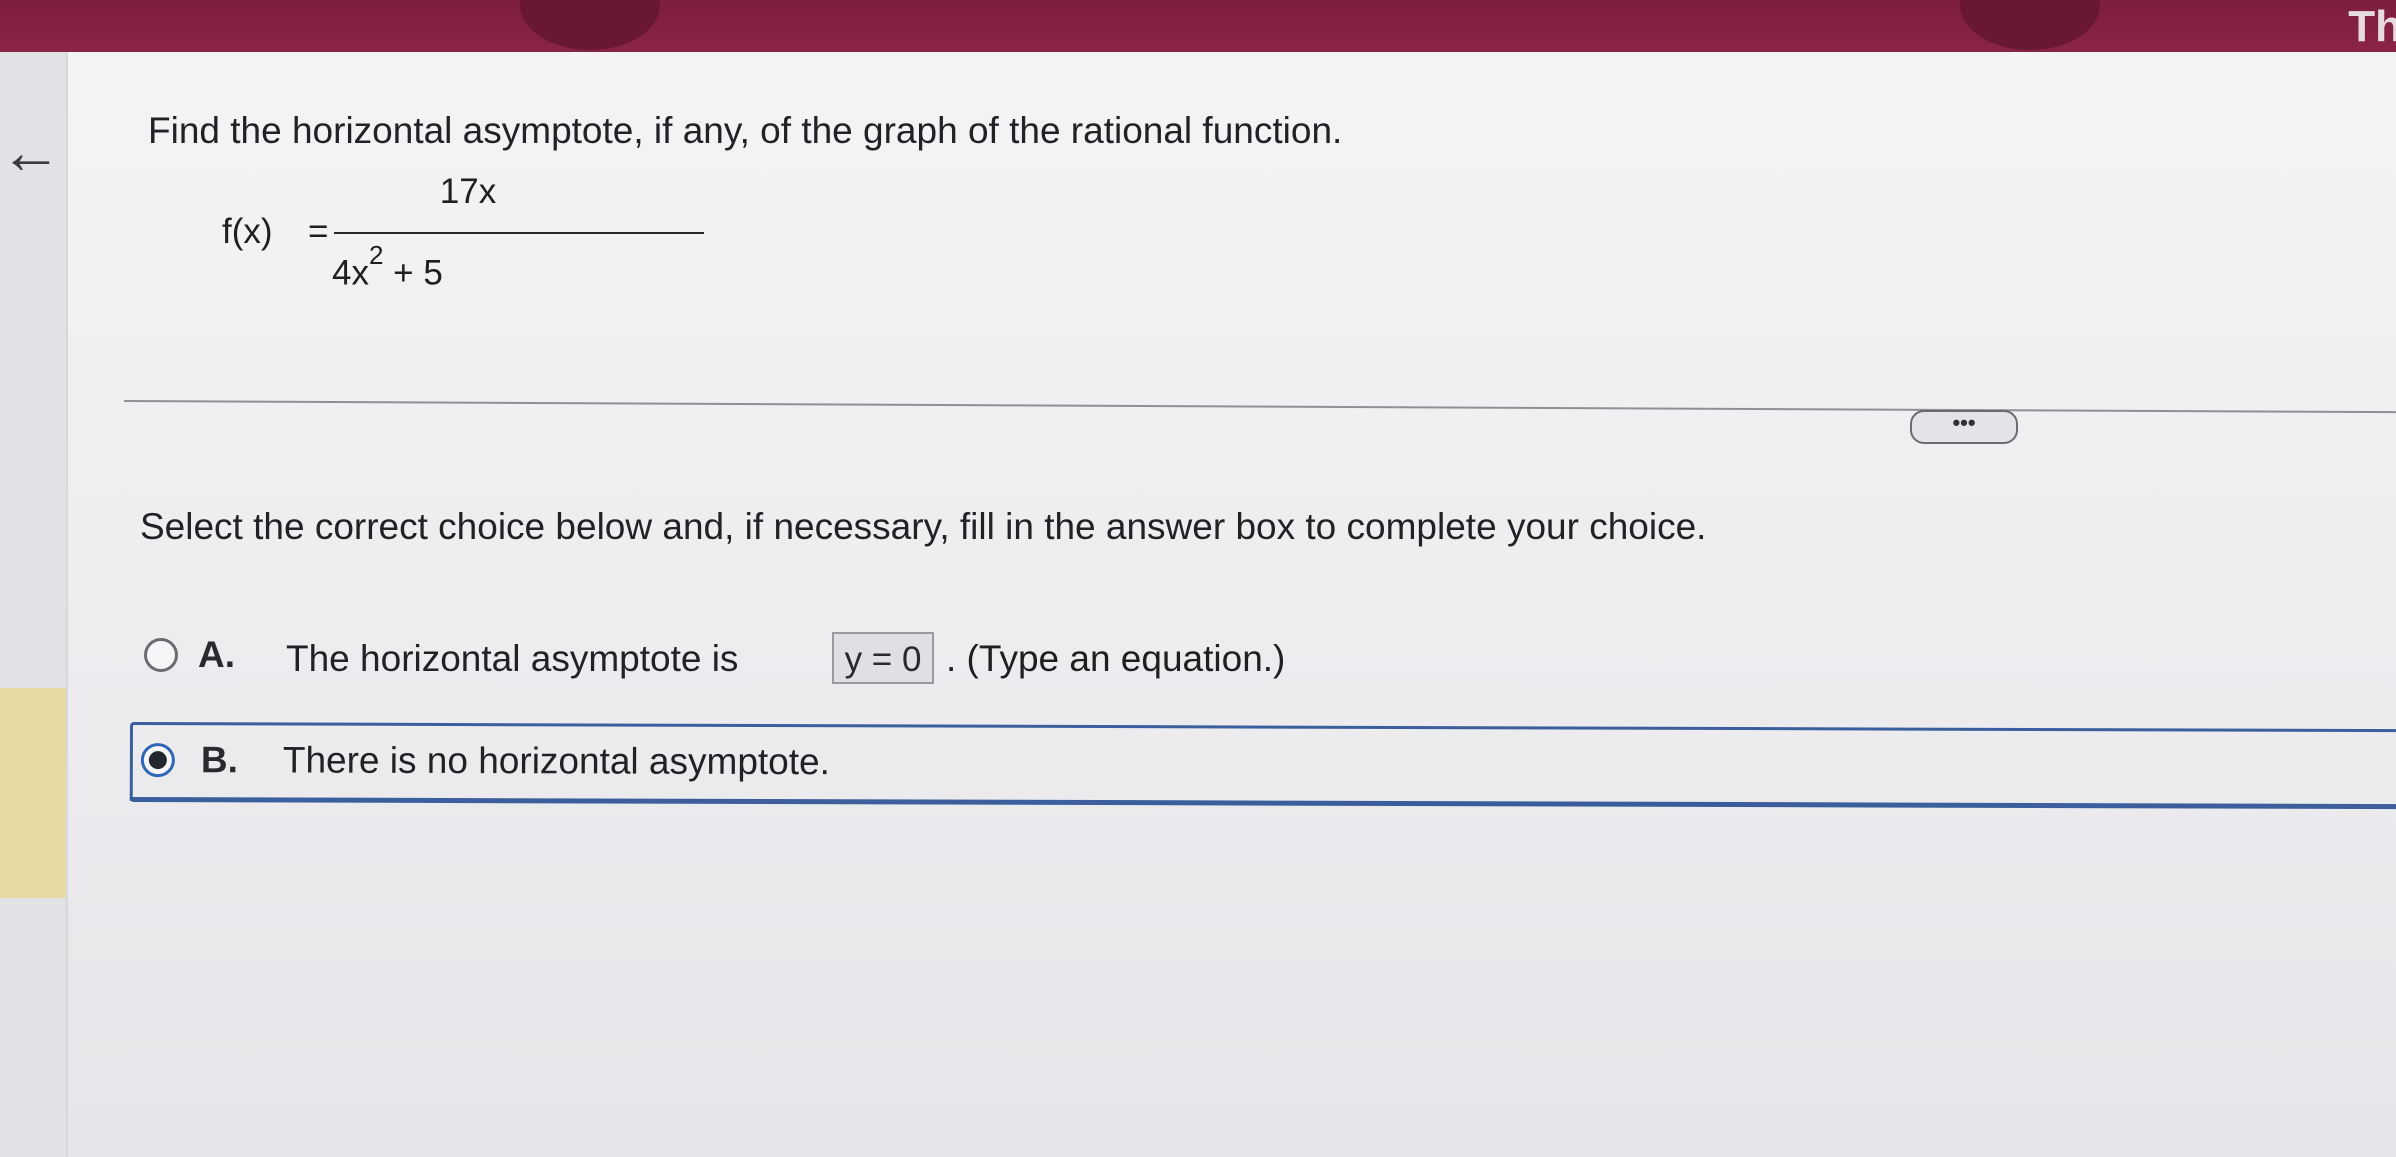 The image size is (2396, 1157). Describe the element at coordinates (376, 255) in the screenshot. I see `denominator-exponent: 2` at that location.